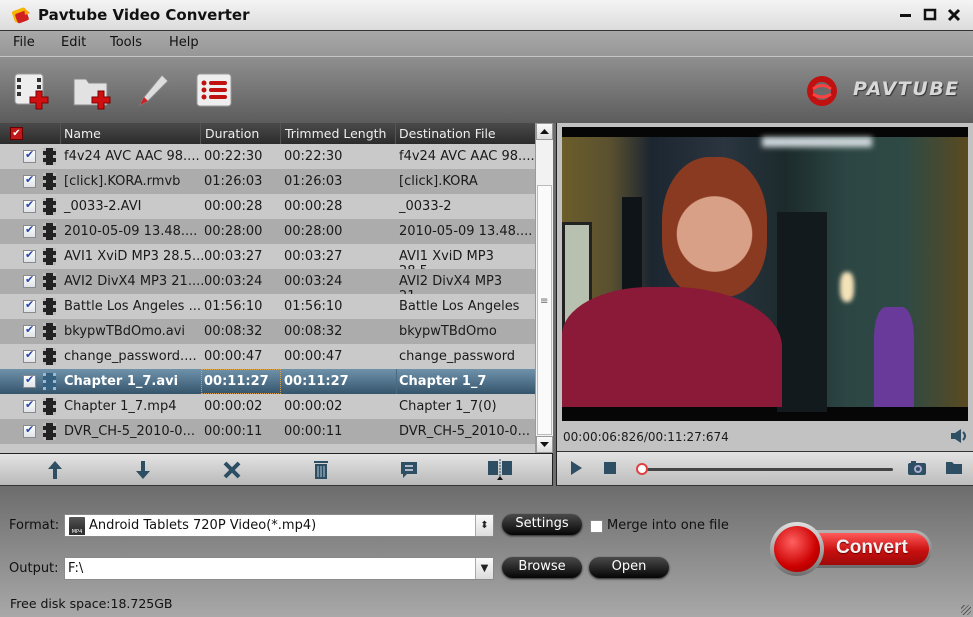 The image size is (973, 617). Describe the element at coordinates (233, 206) in the screenshot. I see `file-duration: 00:00:28` at that location.